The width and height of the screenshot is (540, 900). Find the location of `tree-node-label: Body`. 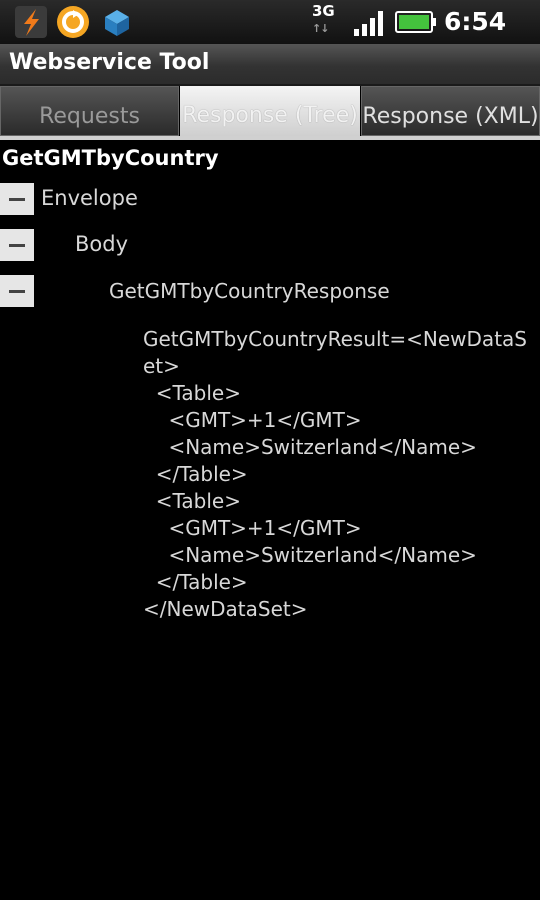

tree-node-label: Body is located at coordinates (102, 244).